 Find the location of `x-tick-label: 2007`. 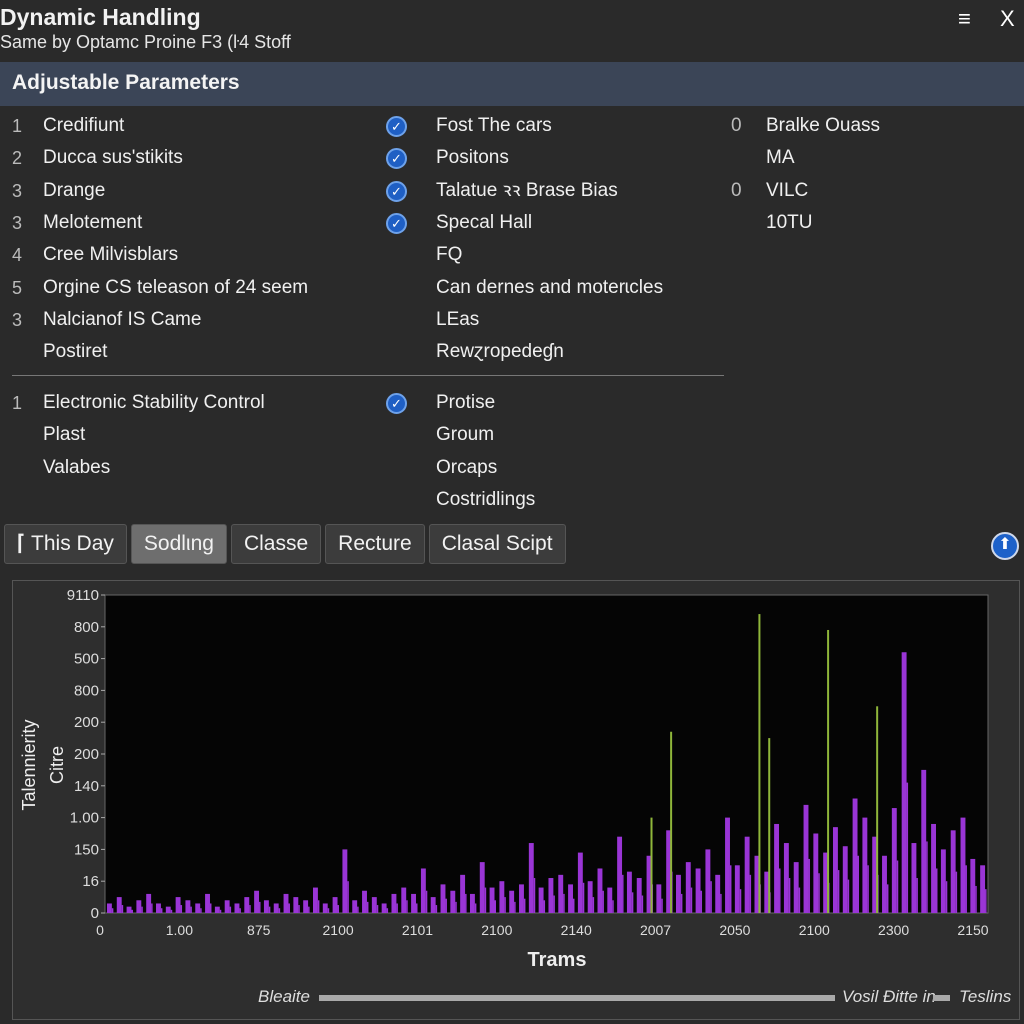

x-tick-label: 2007 is located at coordinates (655, 930).